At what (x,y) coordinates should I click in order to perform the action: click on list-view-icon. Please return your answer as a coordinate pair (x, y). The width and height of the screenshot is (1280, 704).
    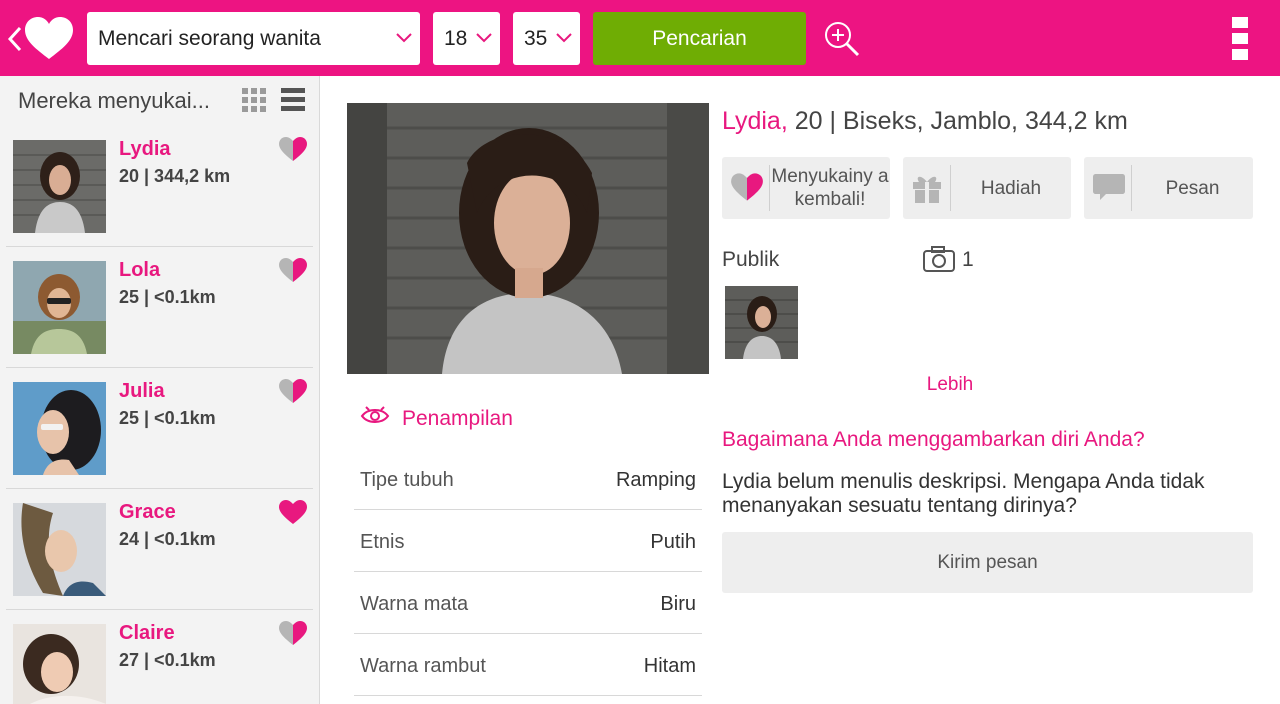
    Looking at the image, I should click on (293, 99).